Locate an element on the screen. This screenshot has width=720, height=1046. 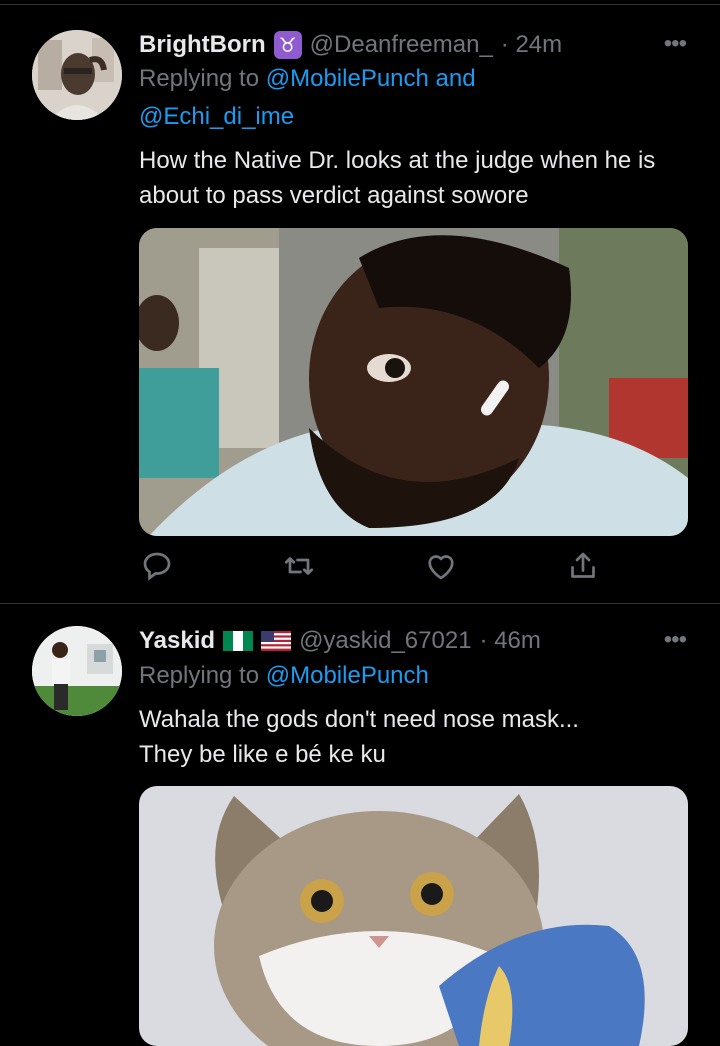
reply-icon is located at coordinates (159, 568).